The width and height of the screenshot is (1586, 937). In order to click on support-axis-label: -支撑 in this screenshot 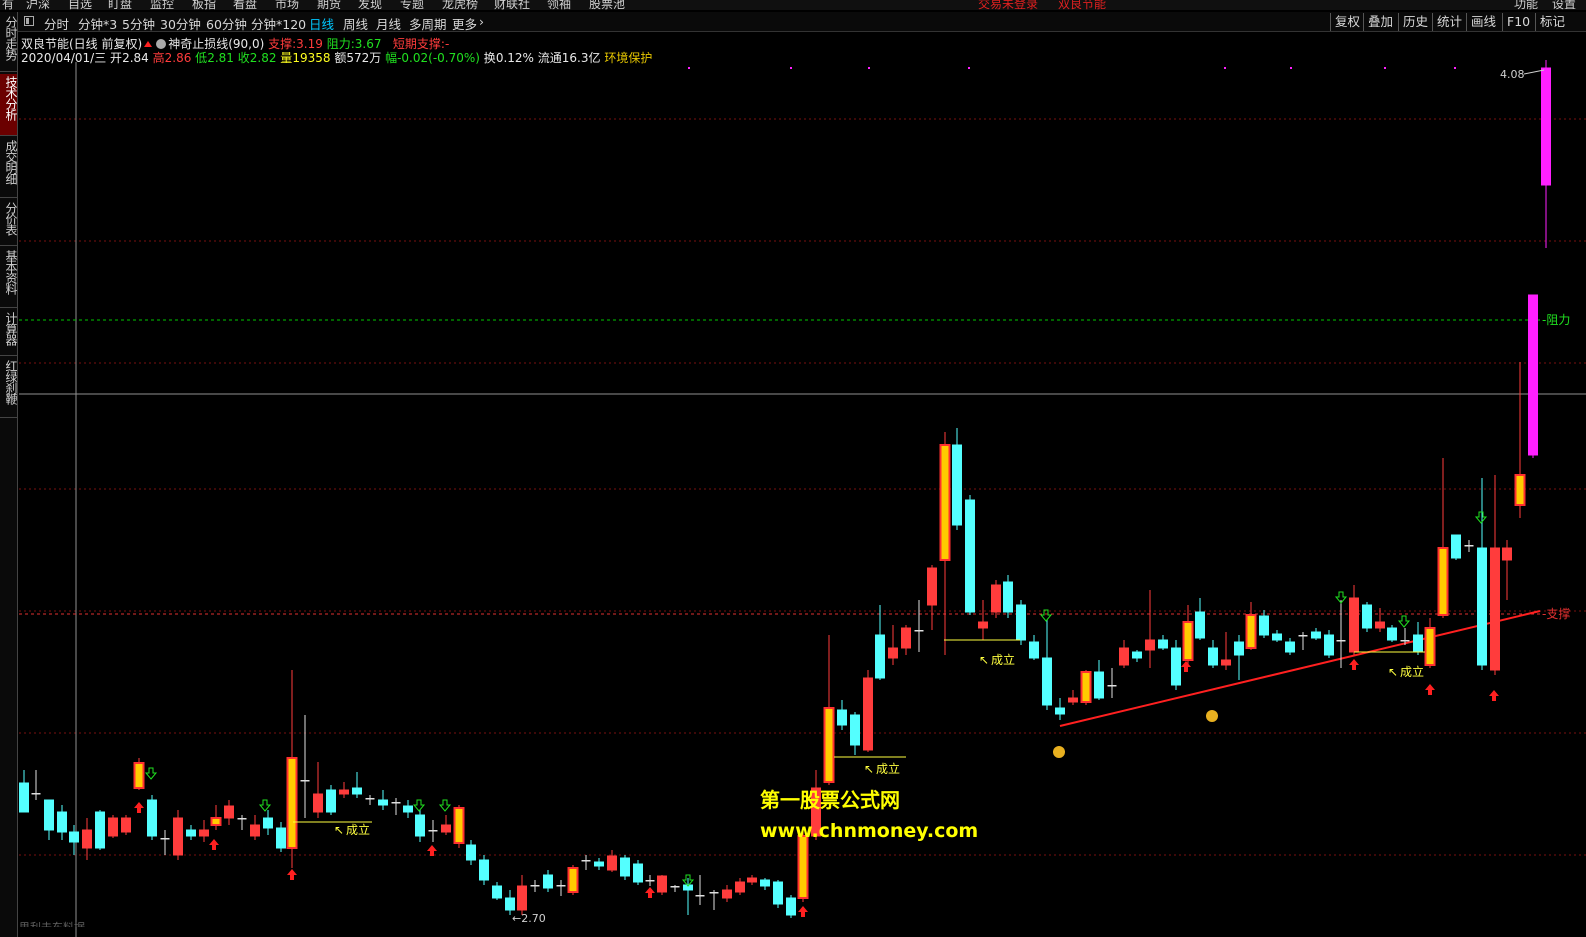, I will do `click(1556, 613)`.